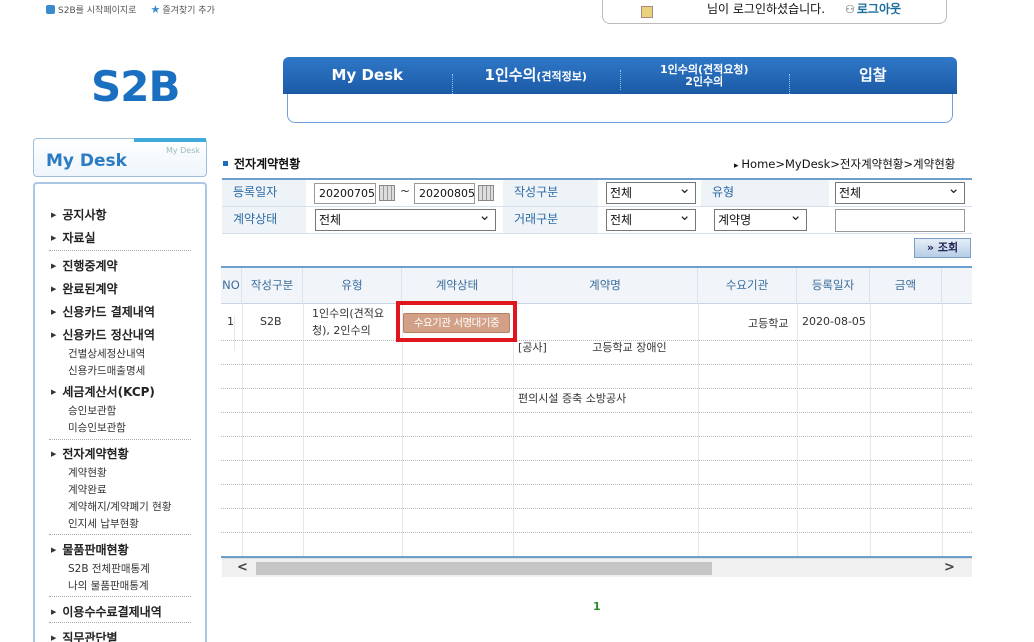 Image resolution: width=1034 pixels, height=642 pixels. What do you see at coordinates (949, 567) in the screenshot?
I see `scroll-right-icon: >` at bounding box center [949, 567].